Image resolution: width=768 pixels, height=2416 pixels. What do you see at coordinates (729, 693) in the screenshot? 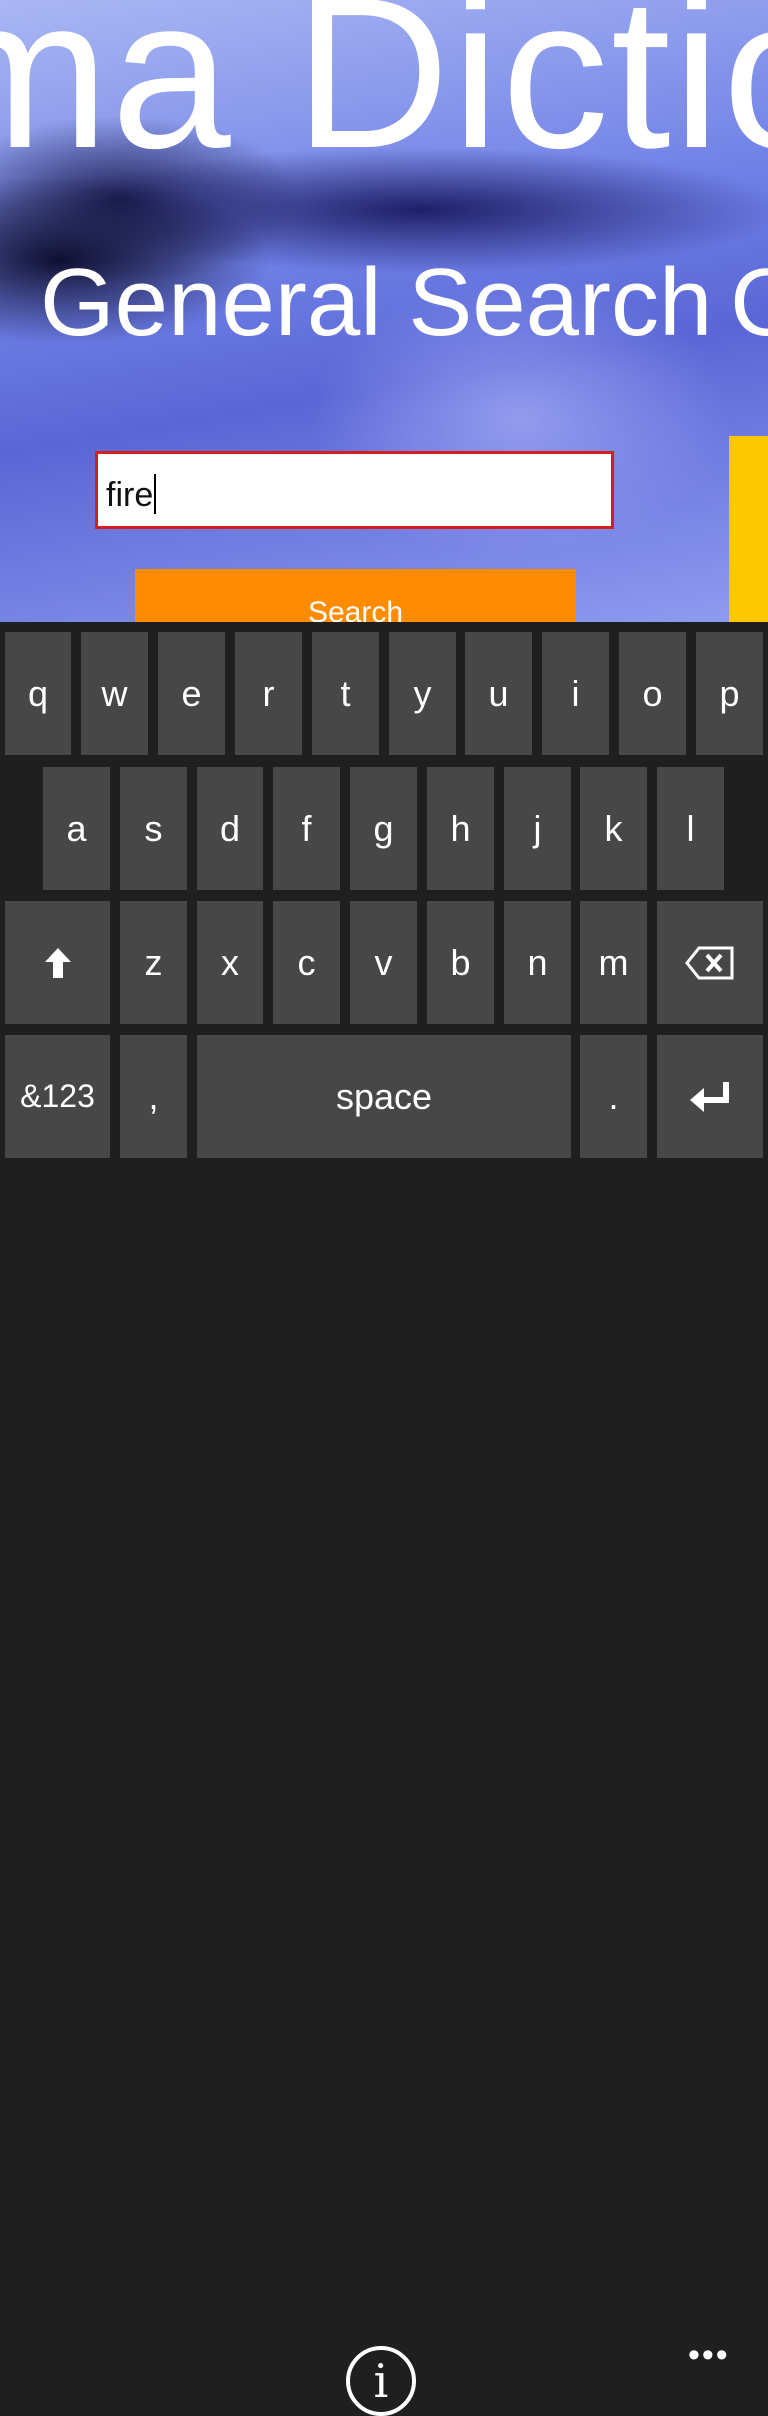
I see `key-p: p` at bounding box center [729, 693].